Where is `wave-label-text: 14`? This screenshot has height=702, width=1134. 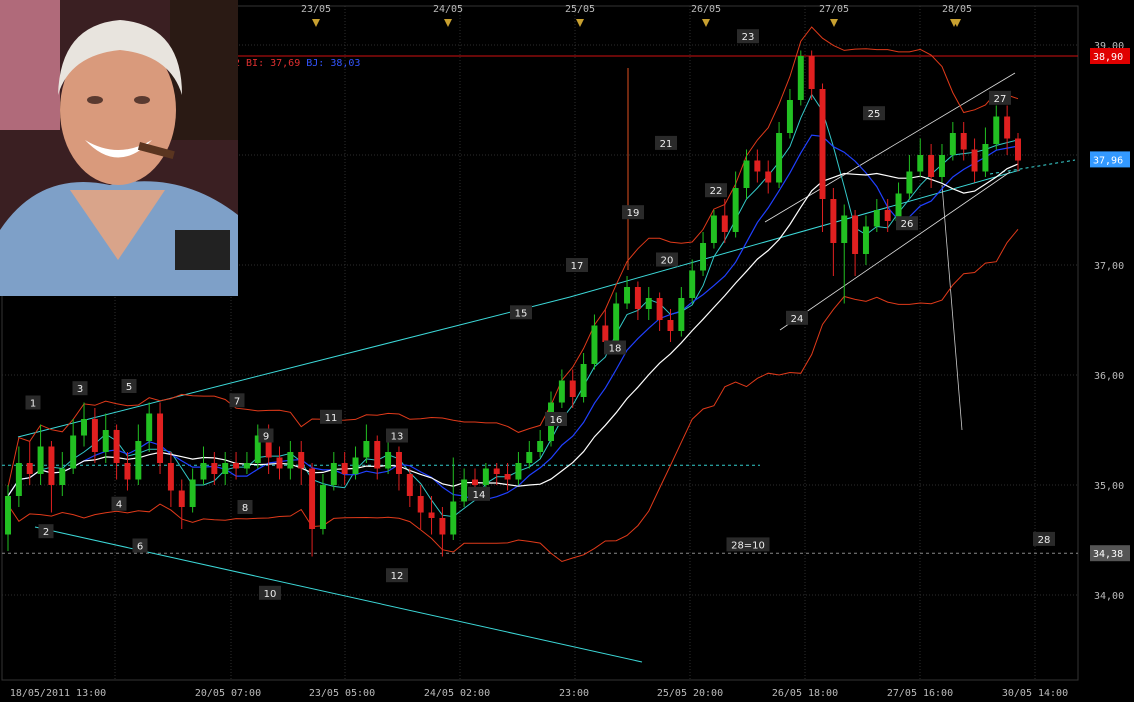
wave-label-text: 14 is located at coordinates (479, 495).